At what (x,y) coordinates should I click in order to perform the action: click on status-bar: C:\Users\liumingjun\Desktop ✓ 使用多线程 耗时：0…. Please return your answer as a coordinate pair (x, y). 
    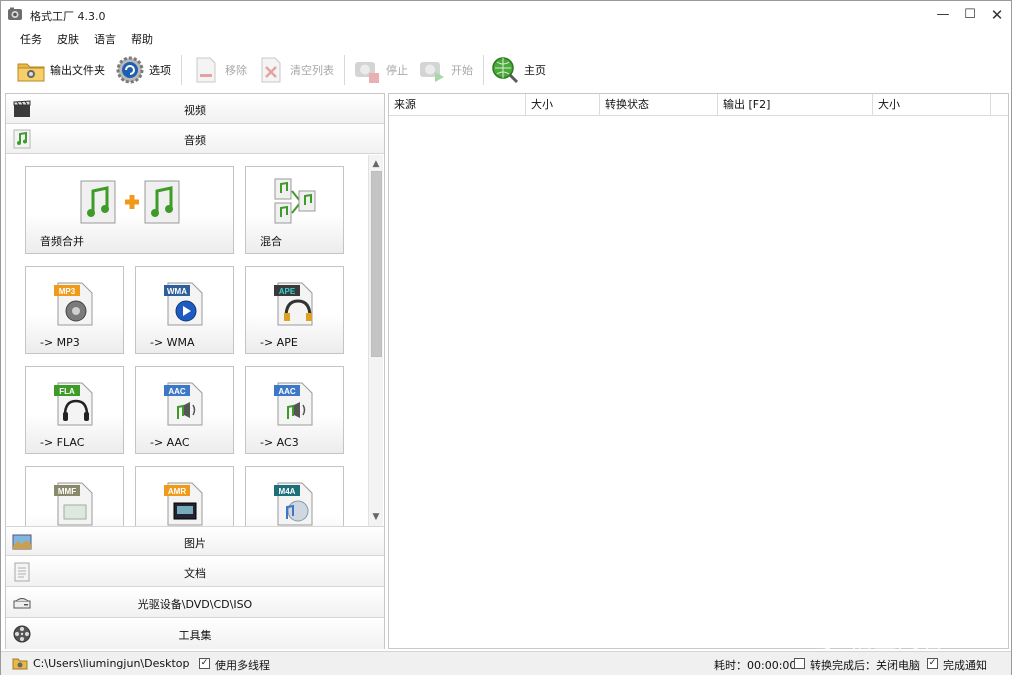
    Looking at the image, I should click on (506, 663).